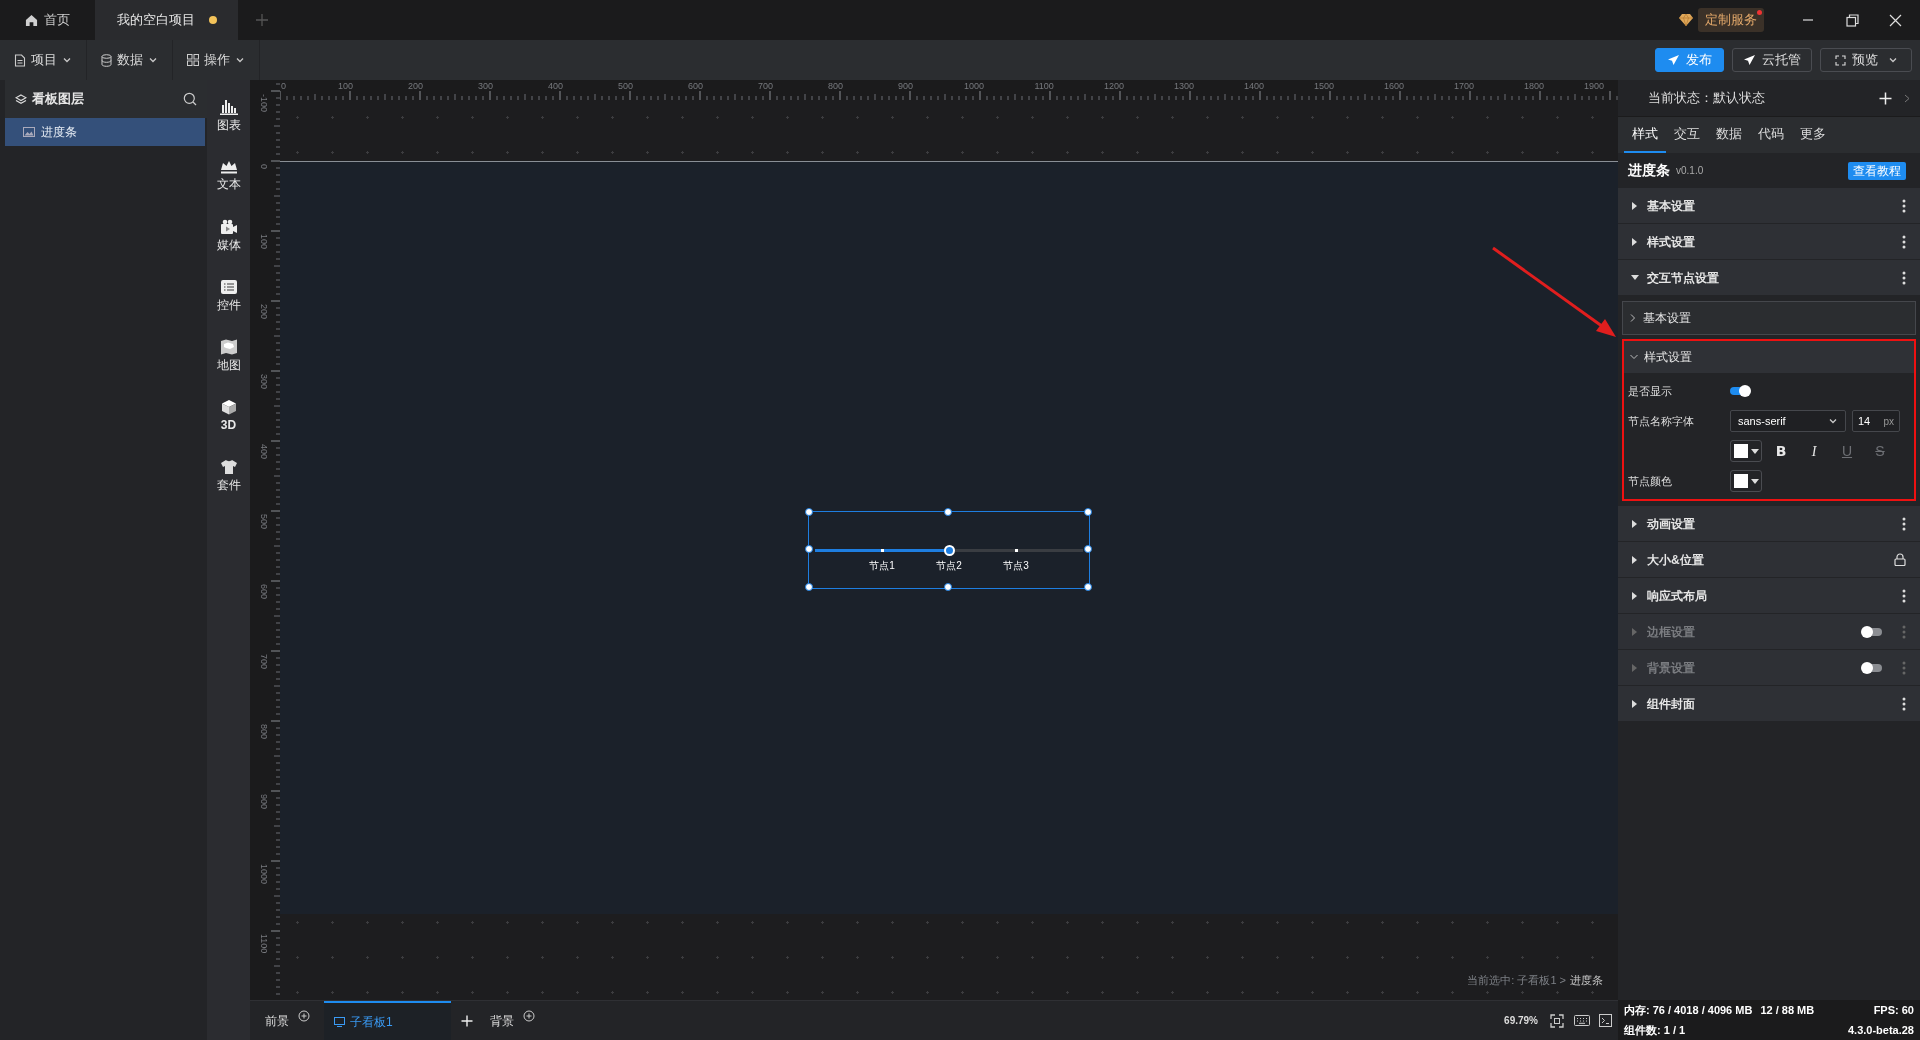  I want to click on action-button: 云托管, so click(1772, 60).